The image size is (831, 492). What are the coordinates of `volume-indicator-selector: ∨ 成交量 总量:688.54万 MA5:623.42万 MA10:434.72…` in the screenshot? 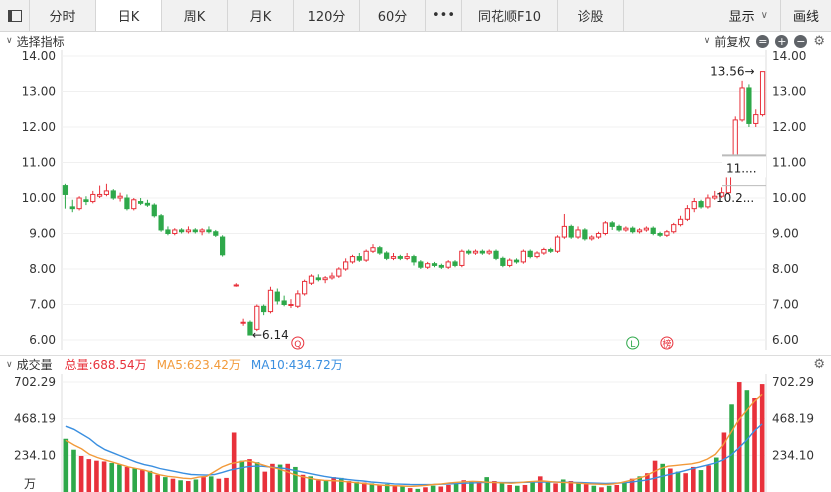 It's located at (171, 364).